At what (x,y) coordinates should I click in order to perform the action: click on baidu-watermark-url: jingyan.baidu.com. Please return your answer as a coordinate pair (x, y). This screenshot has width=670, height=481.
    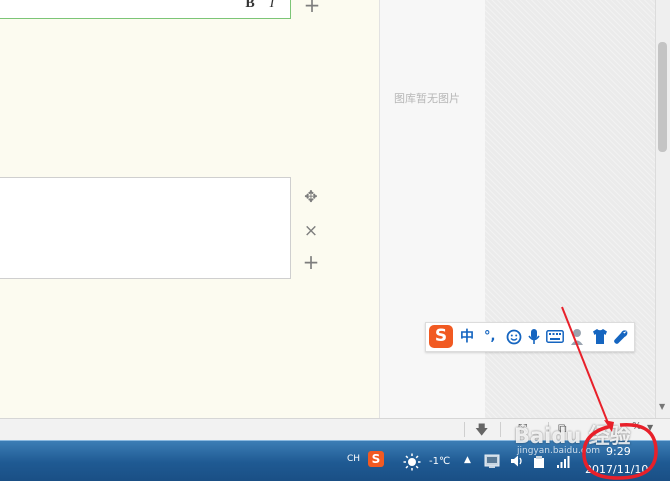
    Looking at the image, I should click on (559, 451).